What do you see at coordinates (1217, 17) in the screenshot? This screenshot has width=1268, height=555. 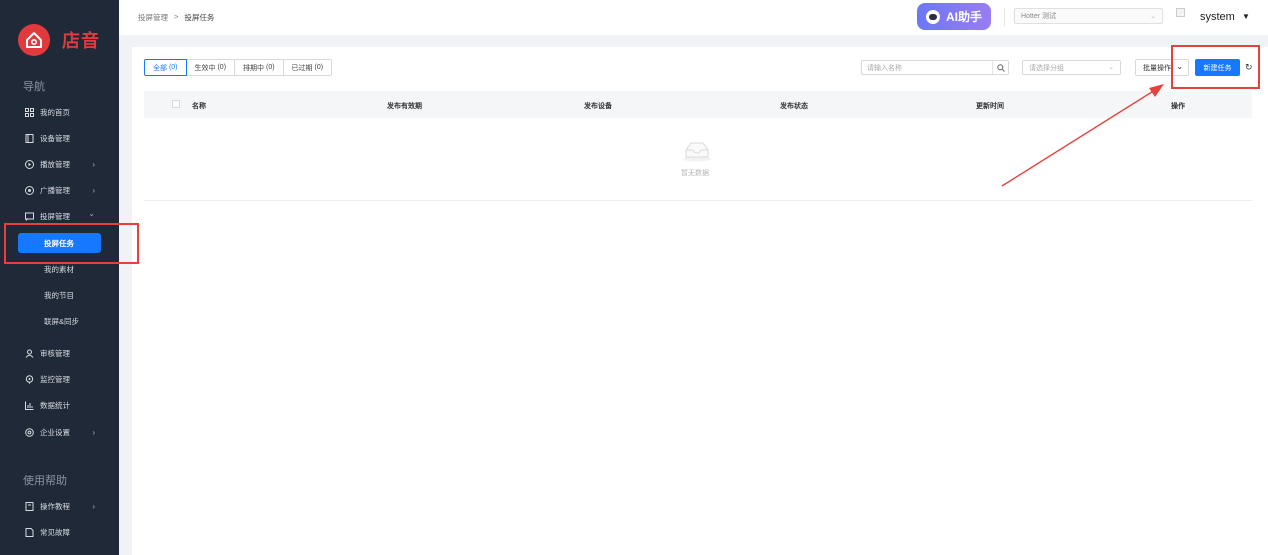 I see `user-name: system` at bounding box center [1217, 17].